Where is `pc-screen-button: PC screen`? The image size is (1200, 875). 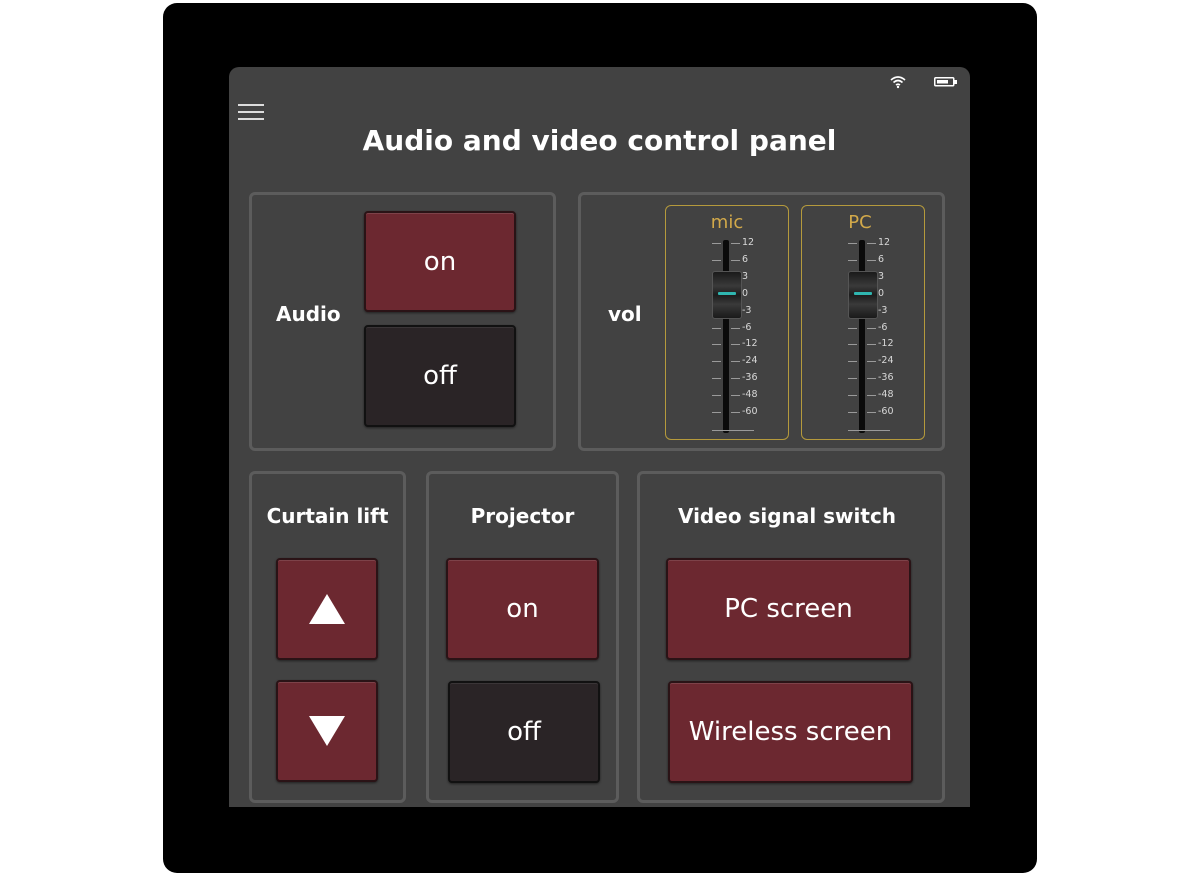
pc-screen-button: PC screen is located at coordinates (788, 609).